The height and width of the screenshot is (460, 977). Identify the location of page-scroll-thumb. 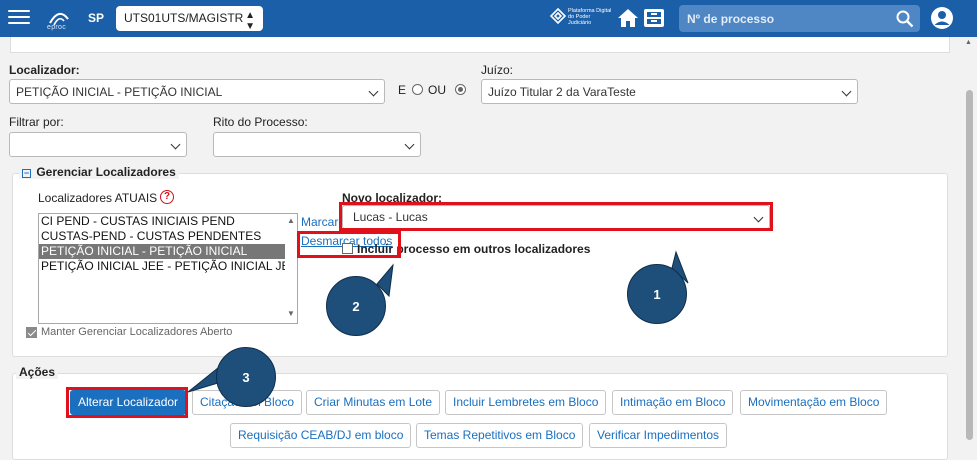
(969, 265).